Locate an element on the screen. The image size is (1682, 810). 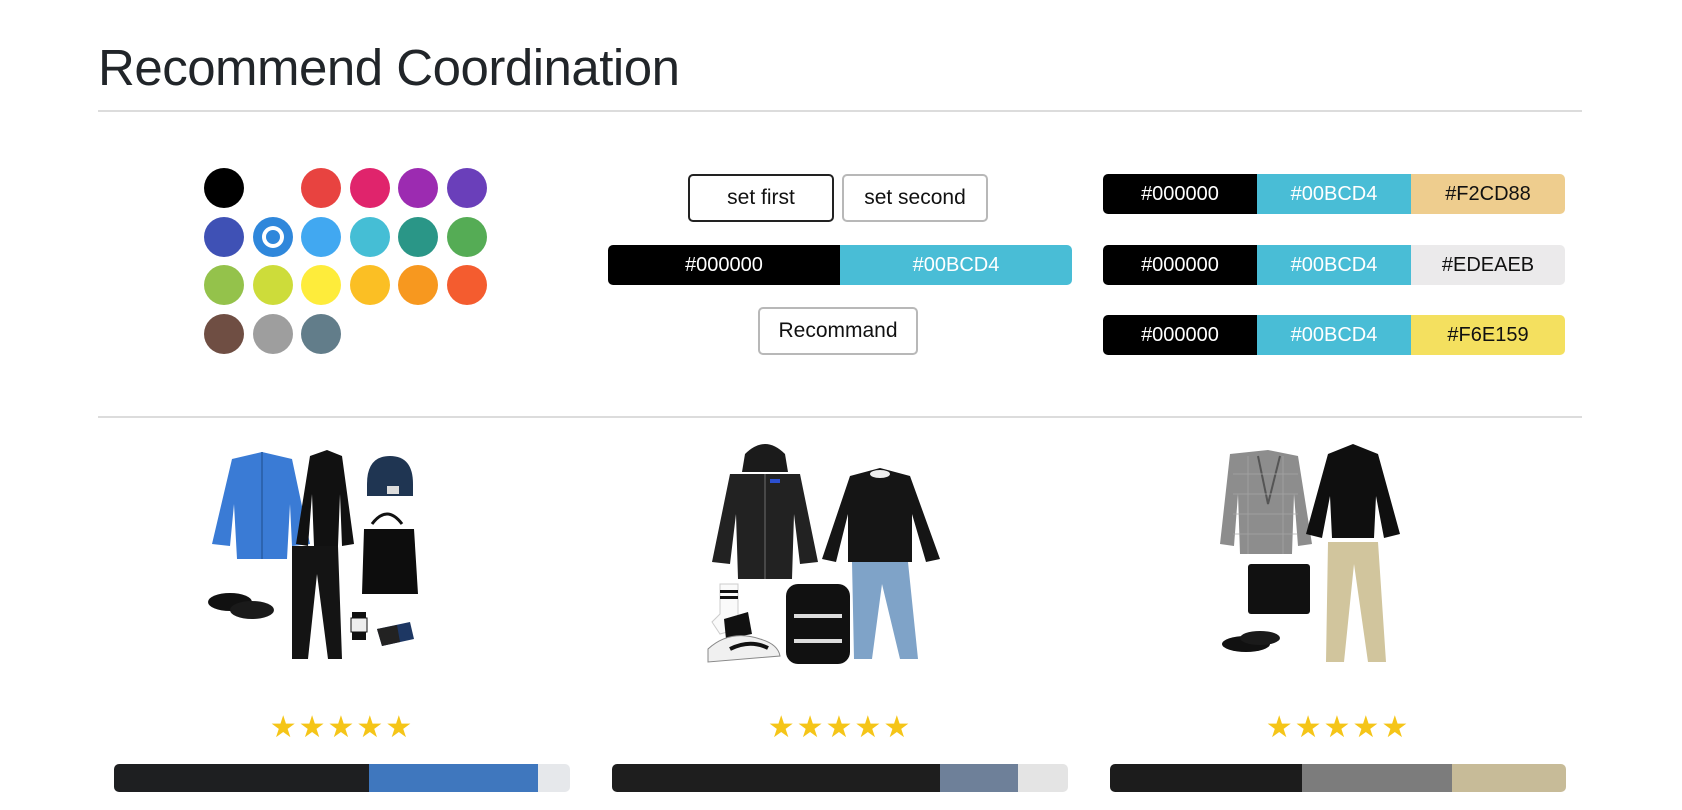
color-swatch-yellow is located at coordinates (321, 285).